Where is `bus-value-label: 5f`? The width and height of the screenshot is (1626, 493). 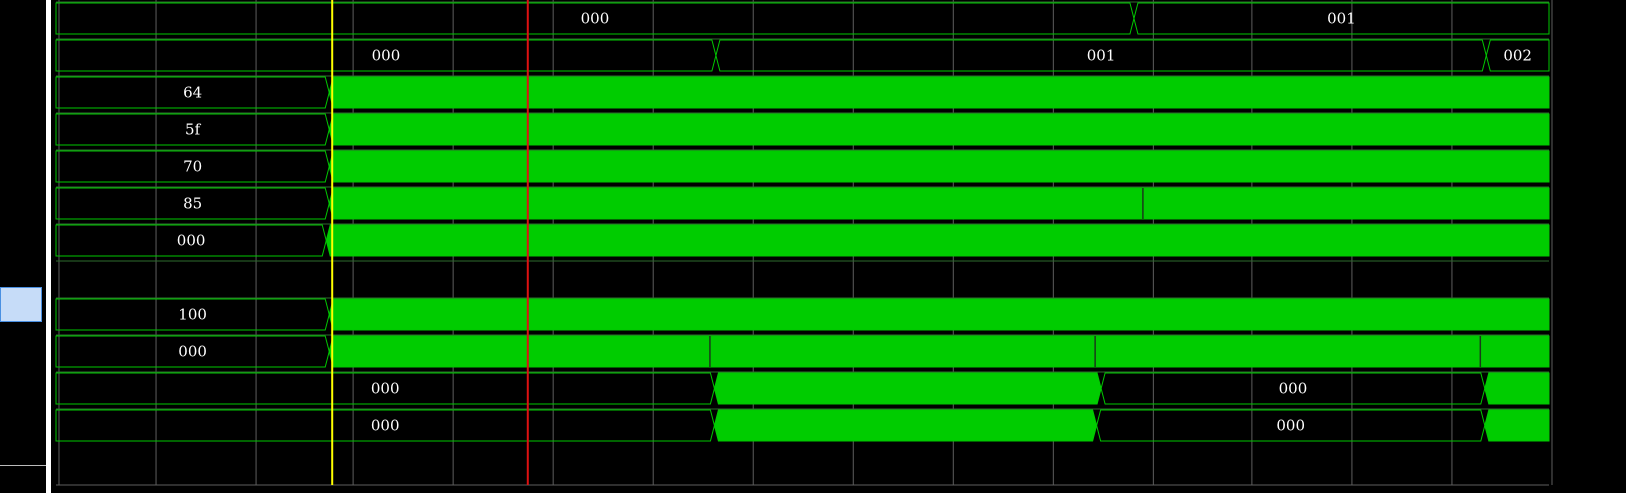
bus-value-label: 5f is located at coordinates (193, 130).